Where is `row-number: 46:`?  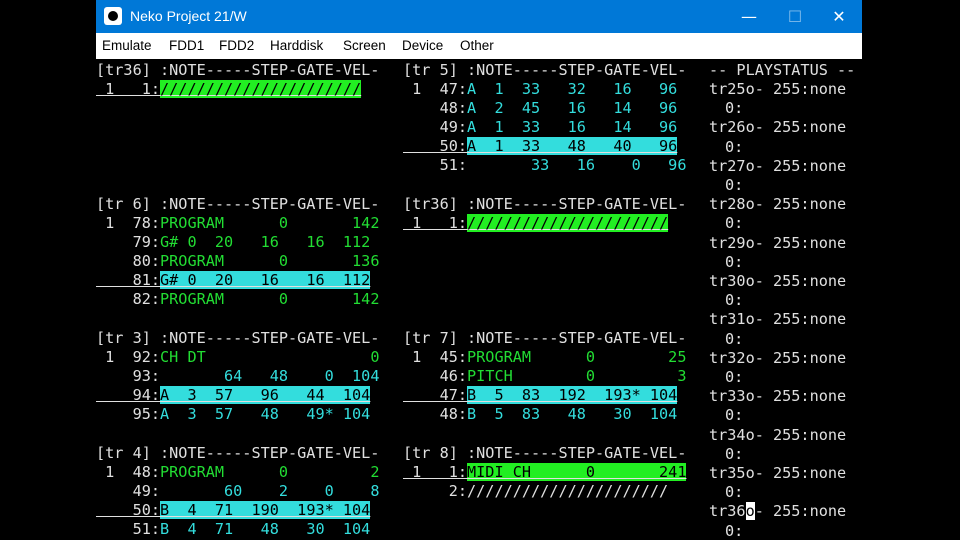
row-number: 46: is located at coordinates (435, 376).